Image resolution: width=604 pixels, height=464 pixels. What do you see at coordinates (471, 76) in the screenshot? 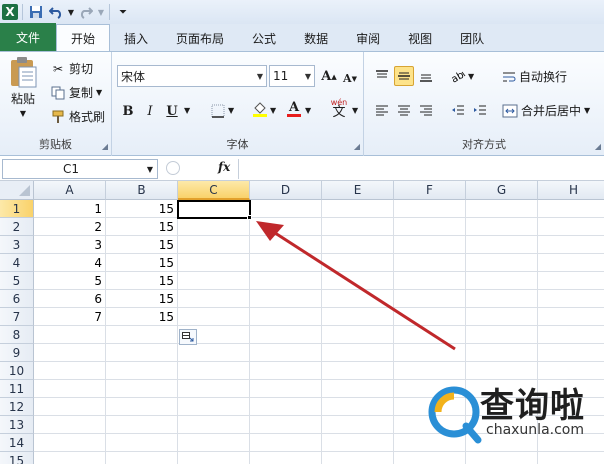
I see `orientation-dropdown-icon: ▼` at bounding box center [471, 76].